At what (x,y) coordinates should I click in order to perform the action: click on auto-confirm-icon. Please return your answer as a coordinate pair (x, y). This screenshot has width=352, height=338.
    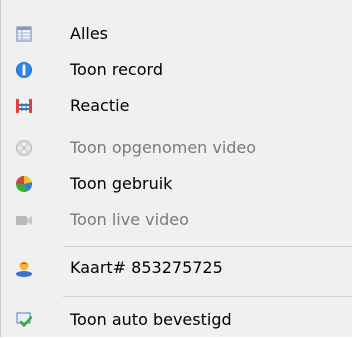
    Looking at the image, I should click on (24, 320).